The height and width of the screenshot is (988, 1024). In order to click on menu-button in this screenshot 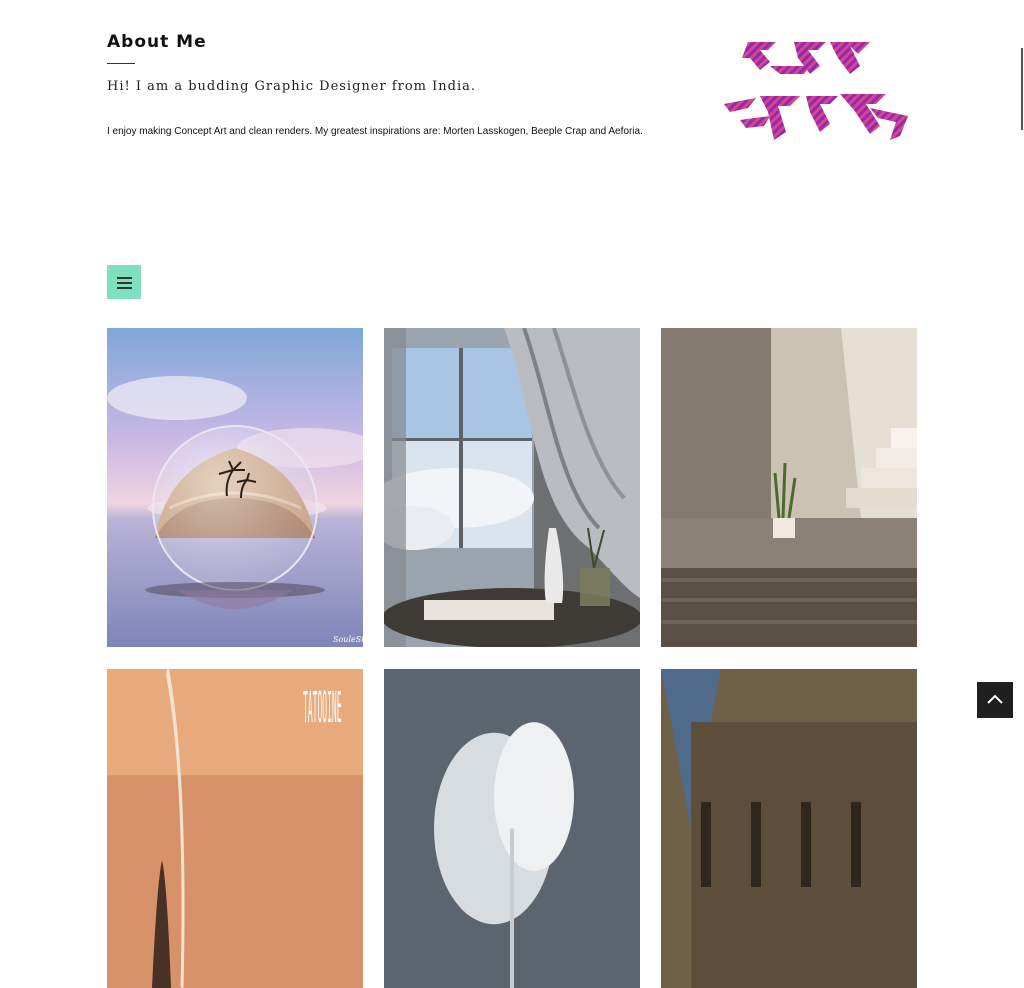, I will do `click(124, 282)`.